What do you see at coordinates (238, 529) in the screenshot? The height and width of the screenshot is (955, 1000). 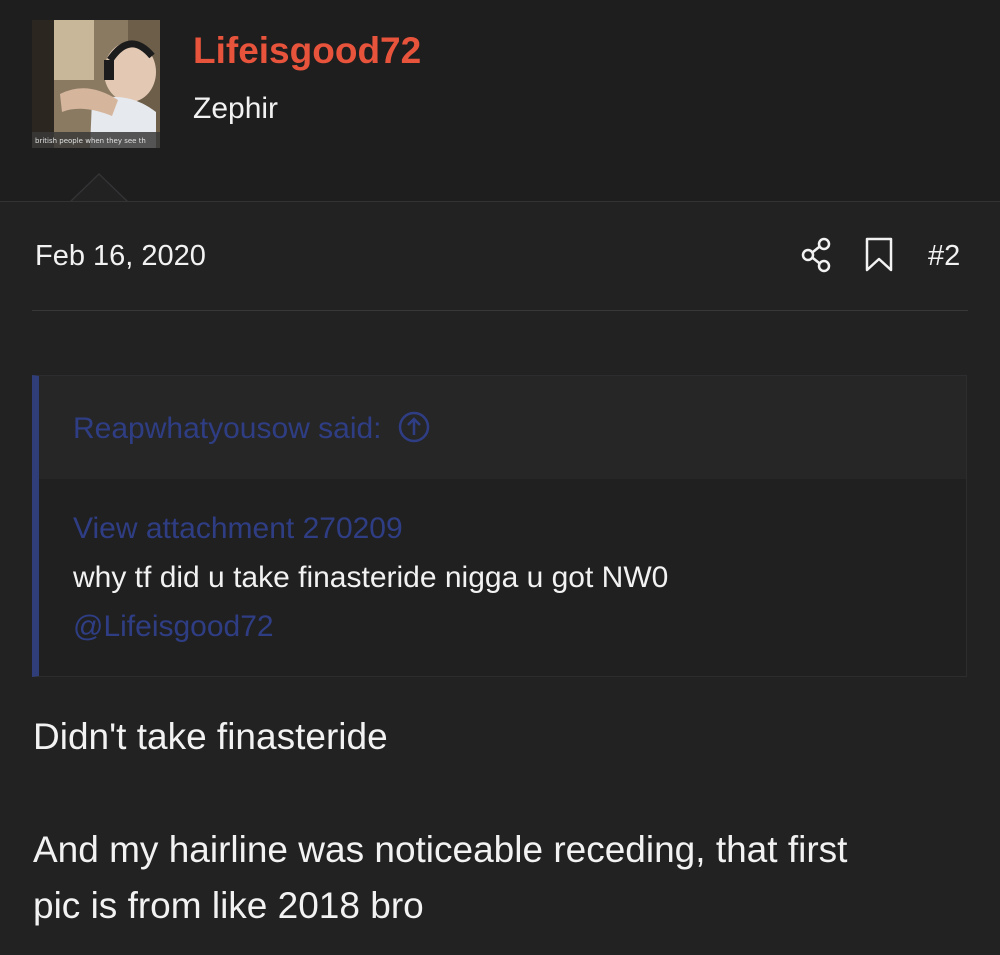 I see `attachment-link: View attachment 270209` at bounding box center [238, 529].